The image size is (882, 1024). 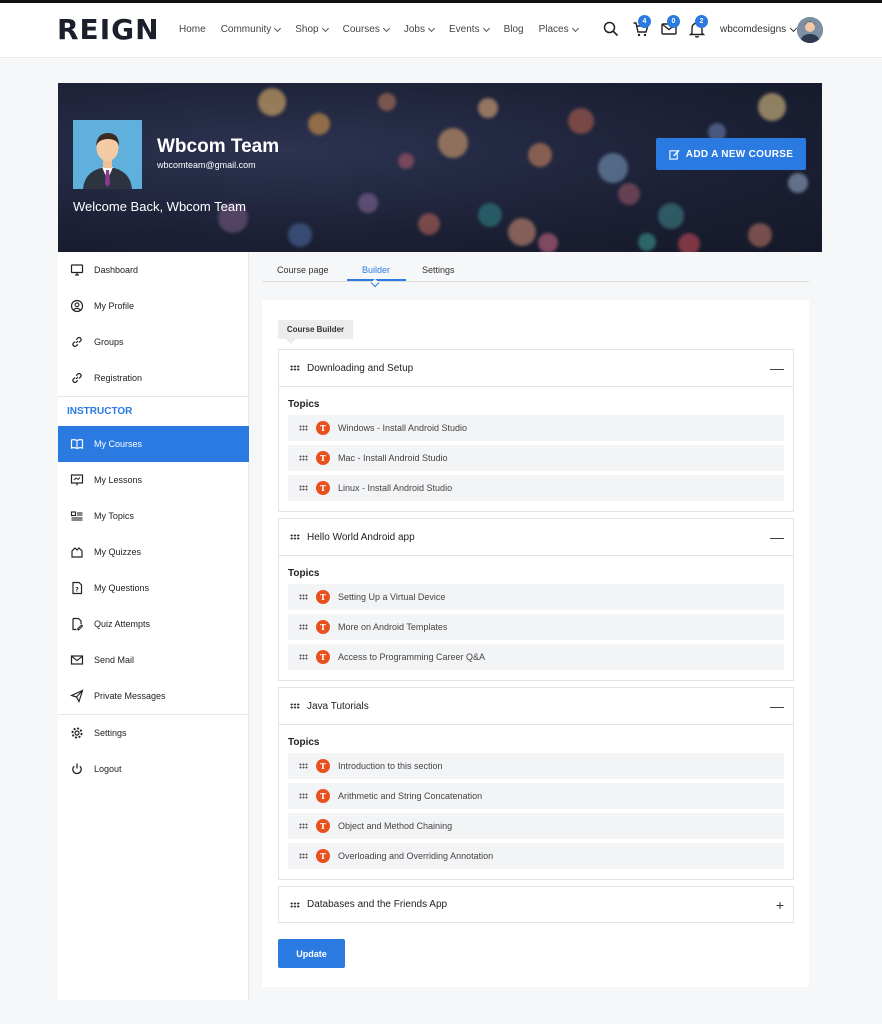 I want to click on link-icon, so click(x=77, y=342).